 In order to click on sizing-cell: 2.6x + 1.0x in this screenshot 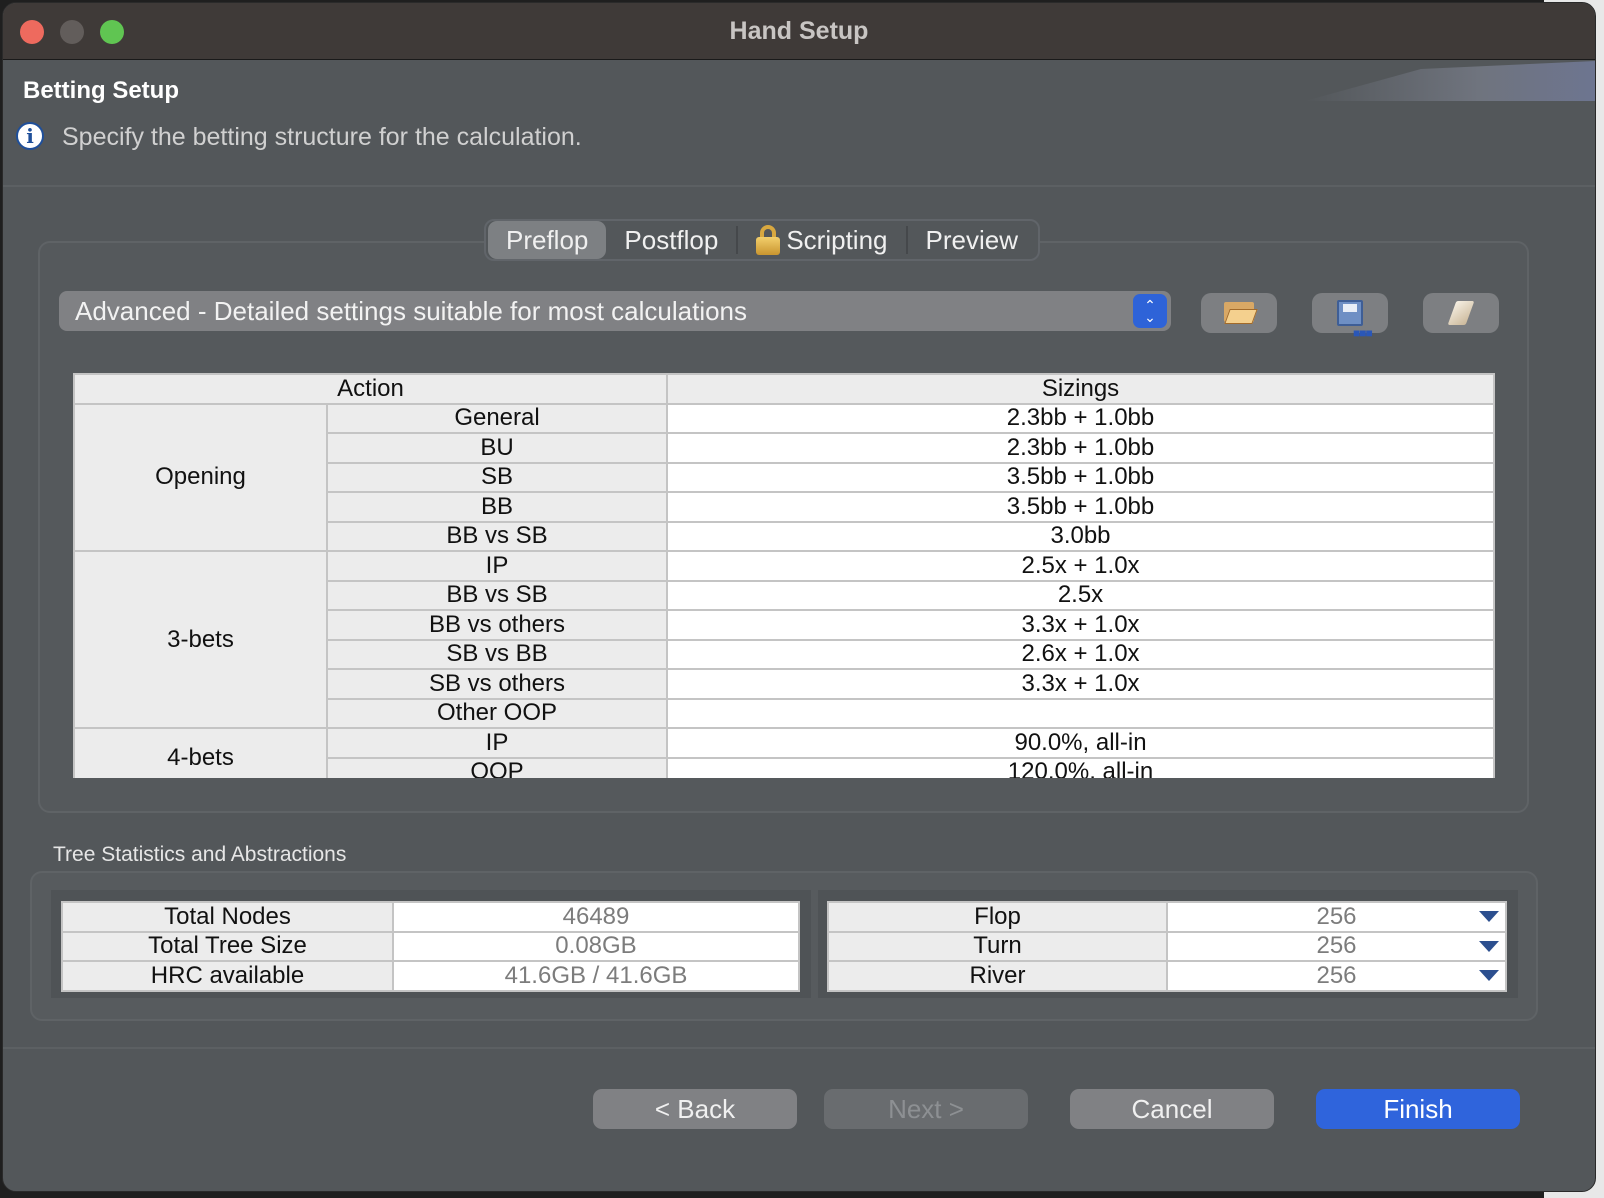, I will do `click(1080, 654)`.